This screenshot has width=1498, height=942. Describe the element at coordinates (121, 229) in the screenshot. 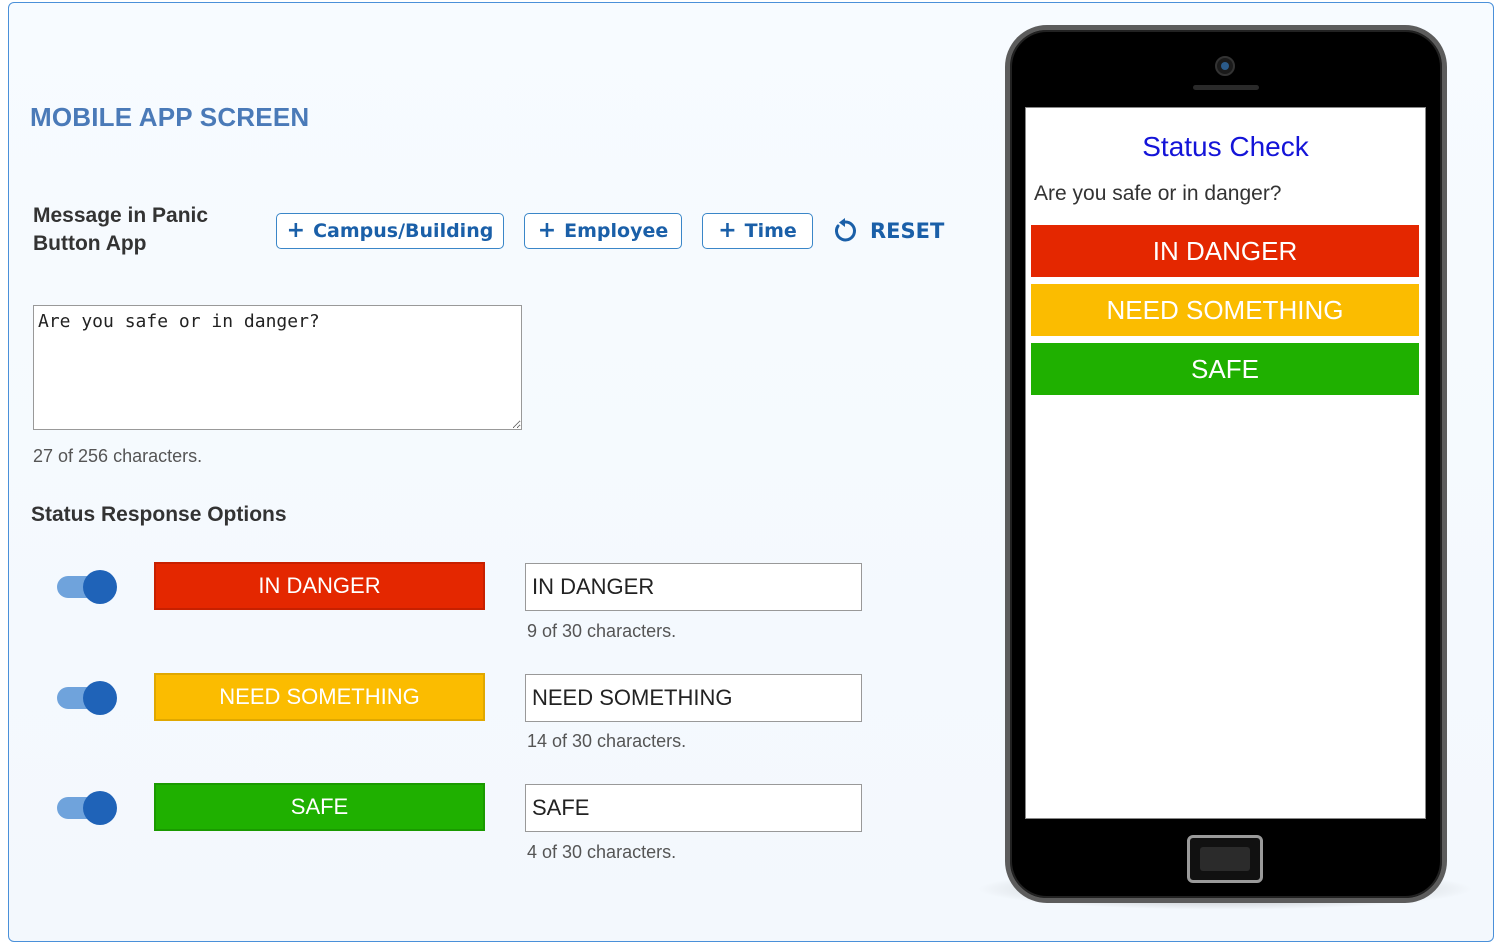

I see `message-label: Message in Panic Button App` at that location.